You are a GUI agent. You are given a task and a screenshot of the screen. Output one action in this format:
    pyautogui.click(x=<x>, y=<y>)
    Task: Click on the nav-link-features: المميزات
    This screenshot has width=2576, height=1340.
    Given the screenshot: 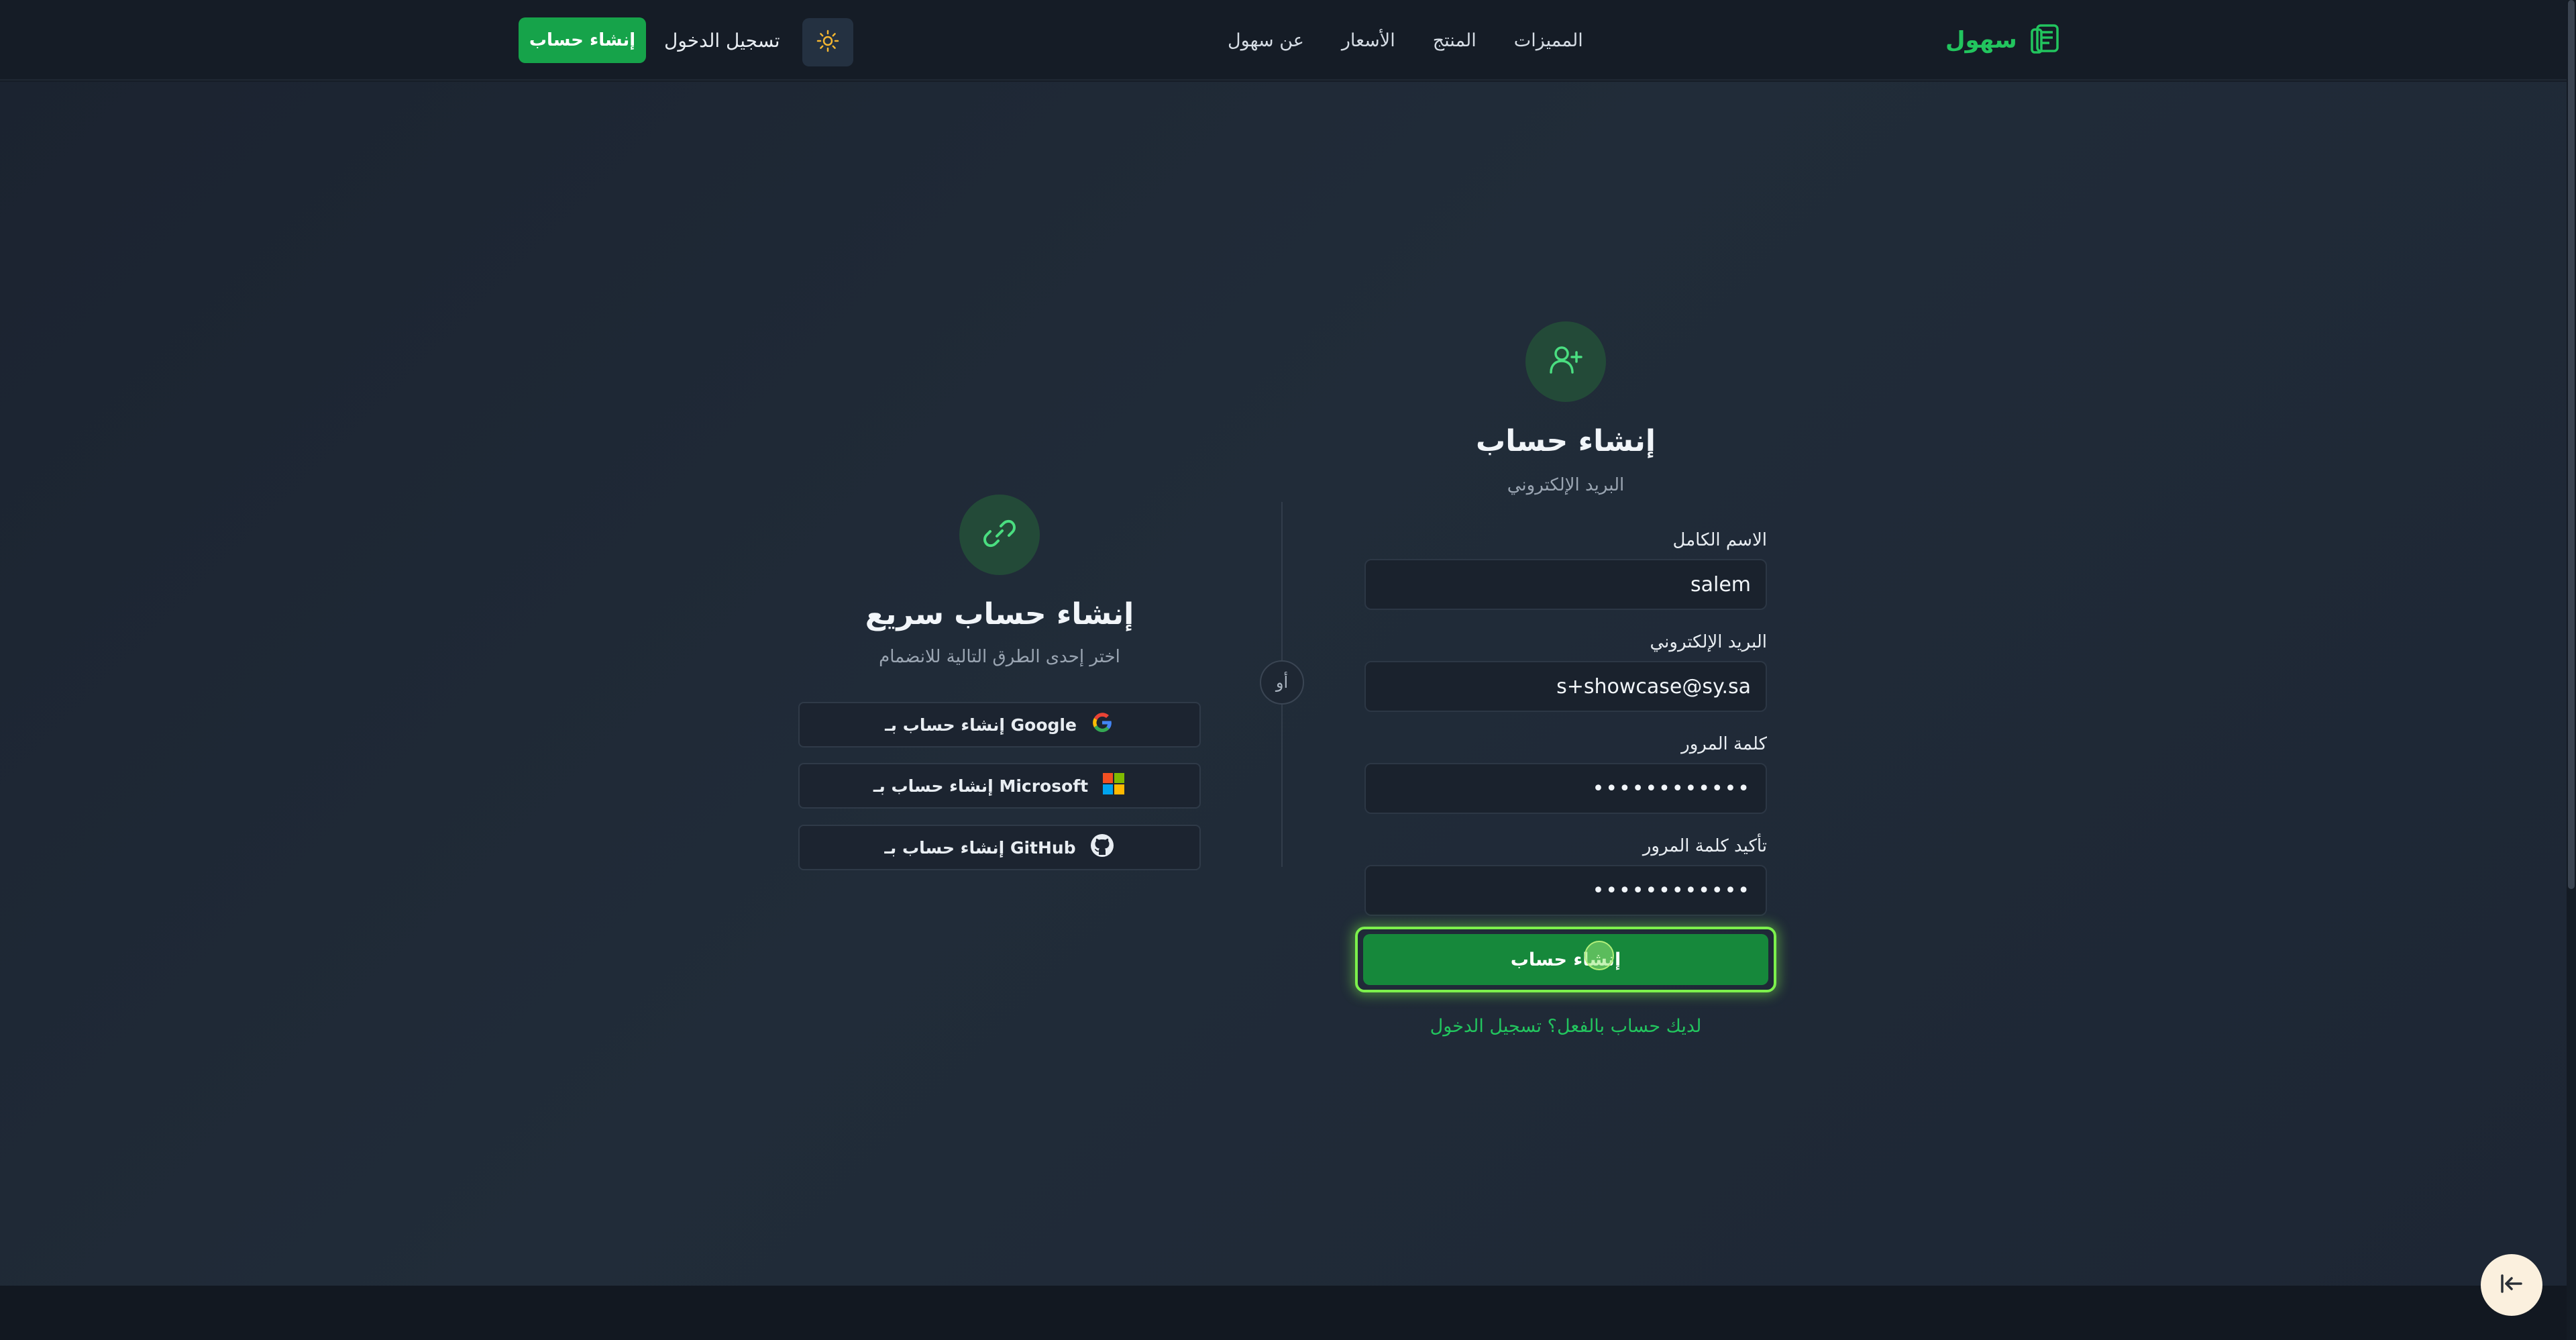 What is the action you would take?
    pyautogui.click(x=1548, y=40)
    